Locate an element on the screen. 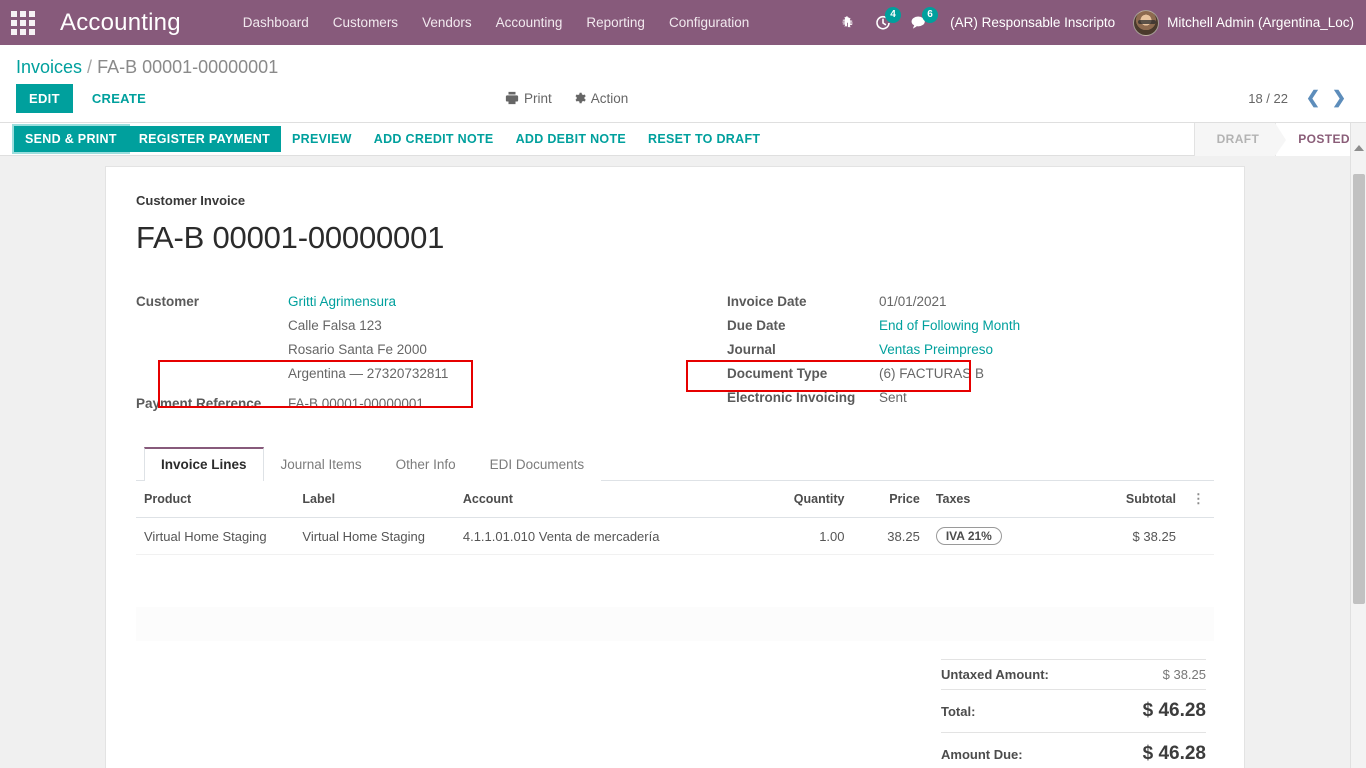 The width and height of the screenshot is (1366, 768). document-type-row: Document Type (6) FACTURAS B is located at coordinates (970, 374).